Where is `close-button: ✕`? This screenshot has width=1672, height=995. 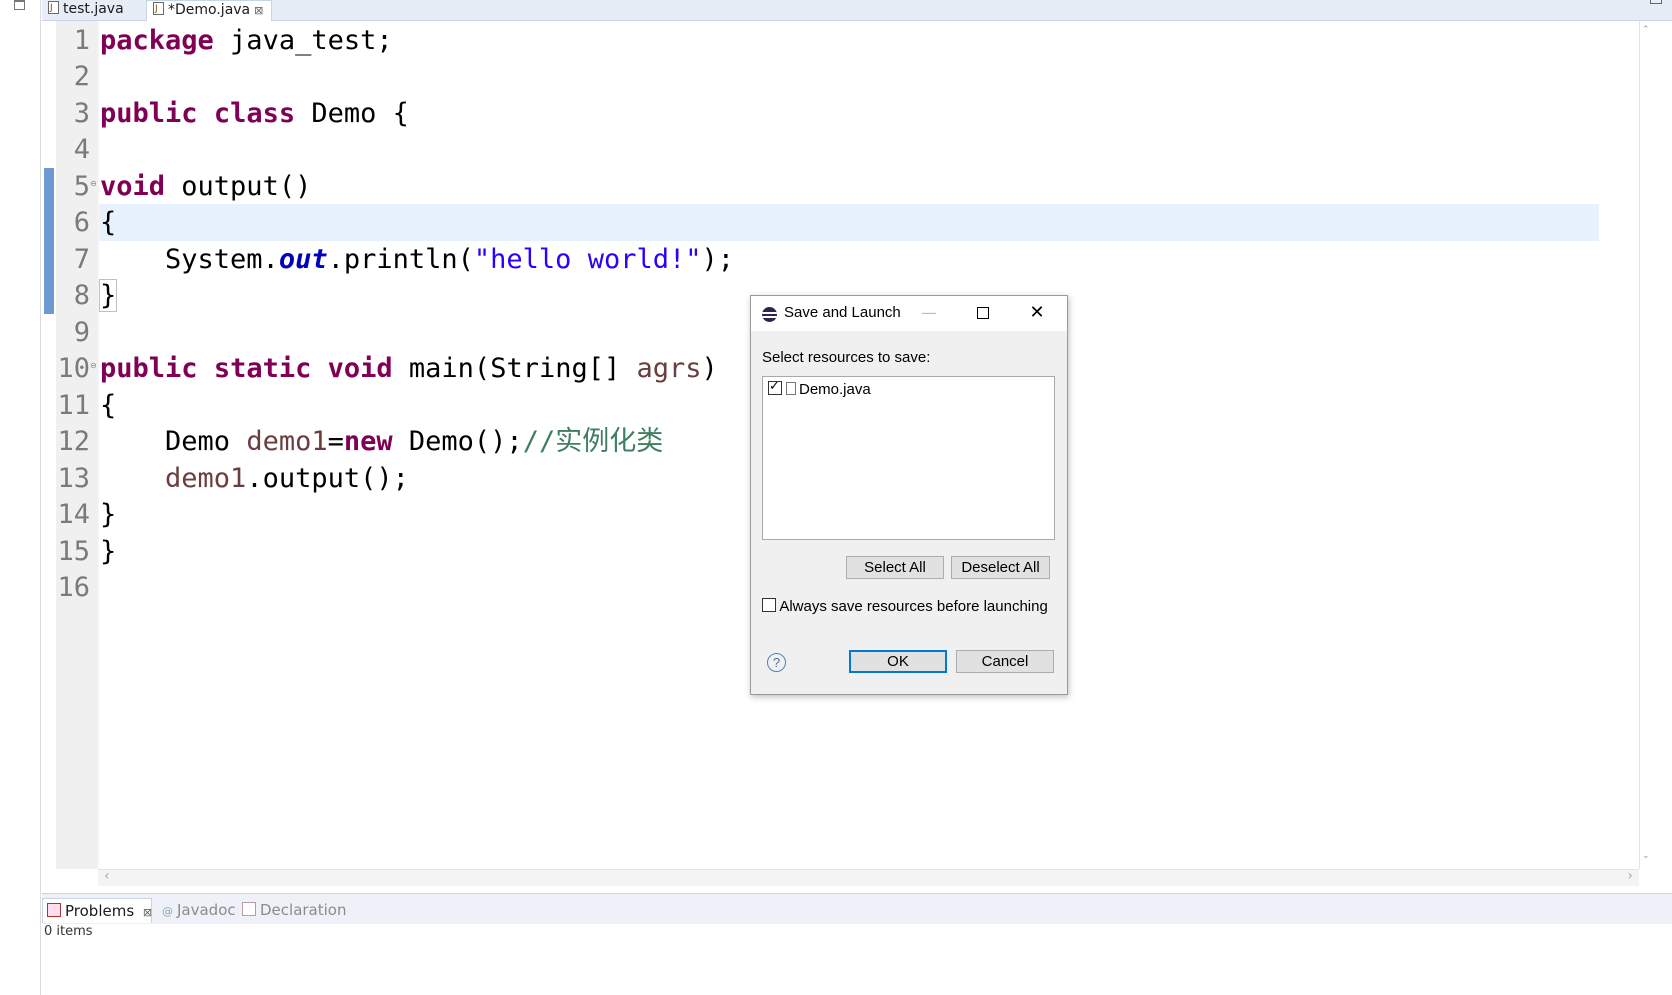
close-button: ✕ is located at coordinates (1037, 313).